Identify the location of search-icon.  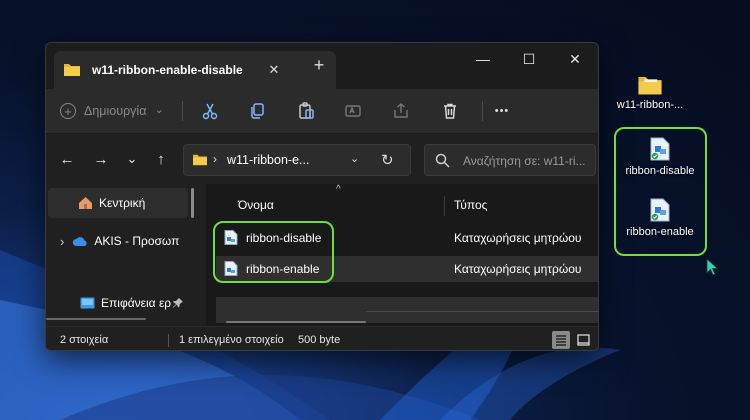
(442, 163).